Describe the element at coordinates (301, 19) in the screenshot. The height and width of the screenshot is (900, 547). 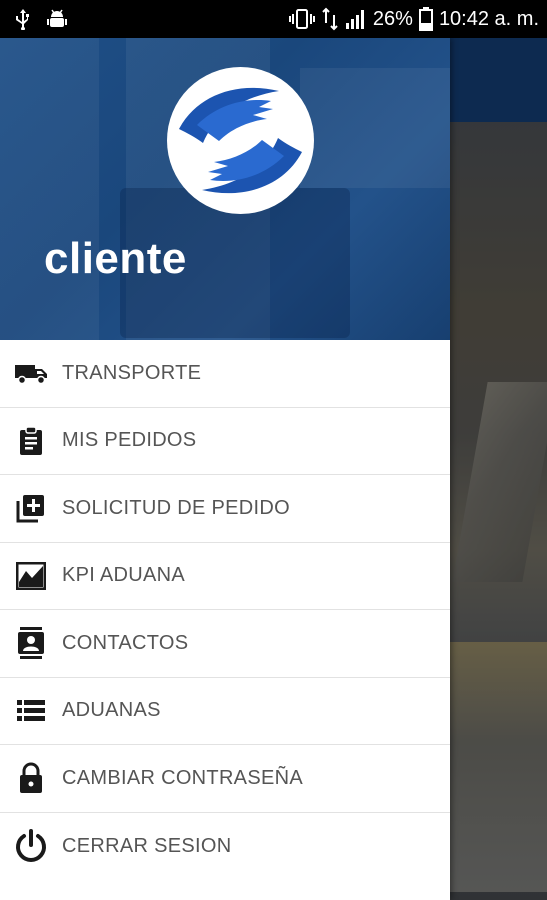
I see `vibrate-icon` at that location.